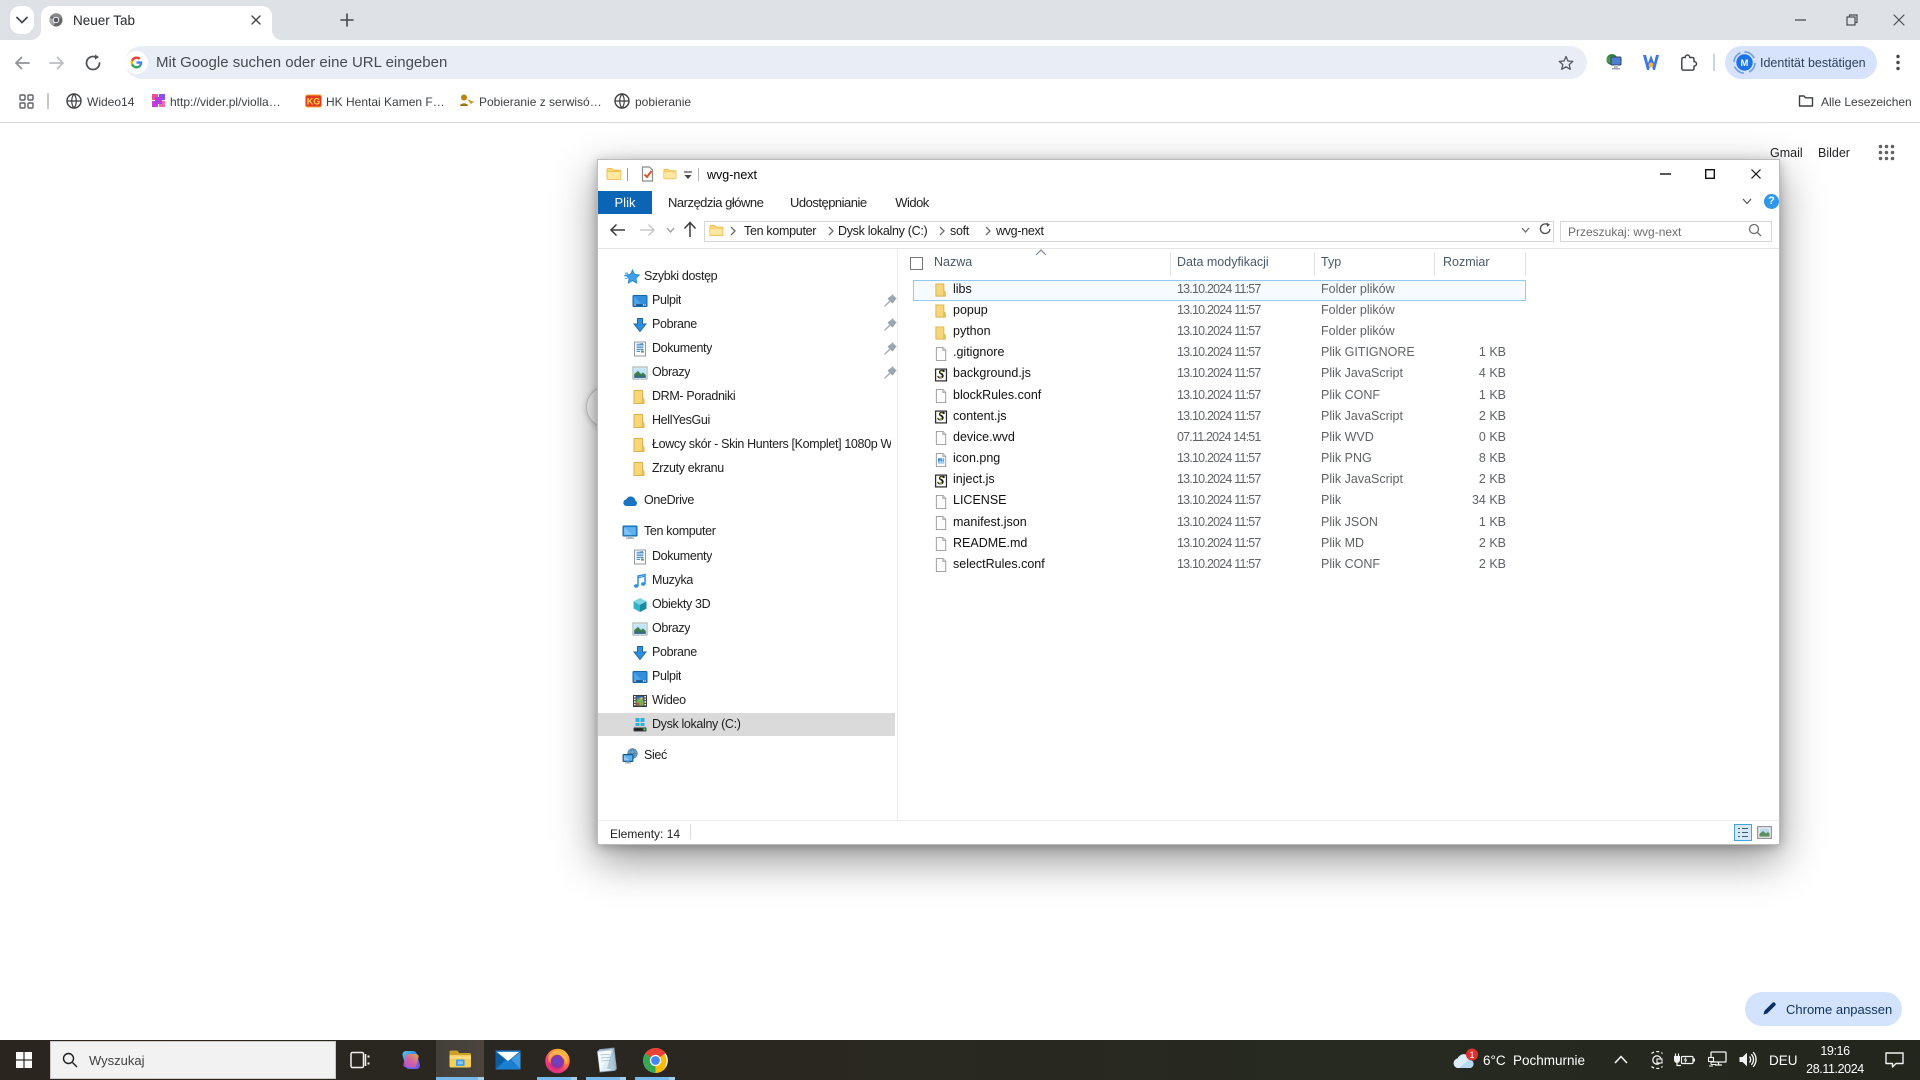 This screenshot has height=1080, width=1920. I want to click on svg-text: 1, so click(1471, 1055).